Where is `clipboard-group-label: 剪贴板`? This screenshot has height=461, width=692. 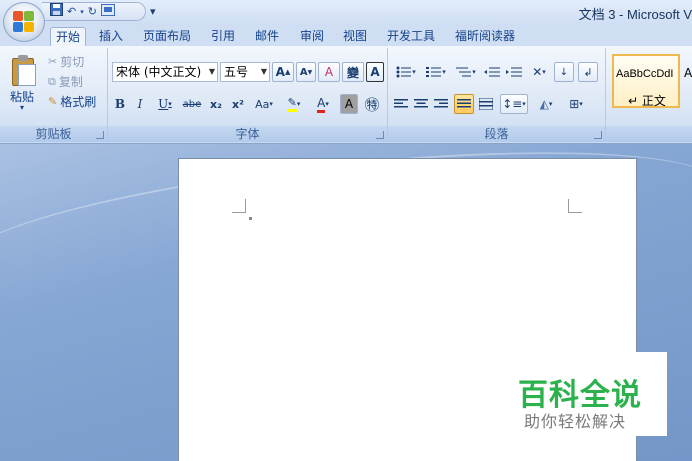
clipboard-group-label: 剪贴板 is located at coordinates (53, 134).